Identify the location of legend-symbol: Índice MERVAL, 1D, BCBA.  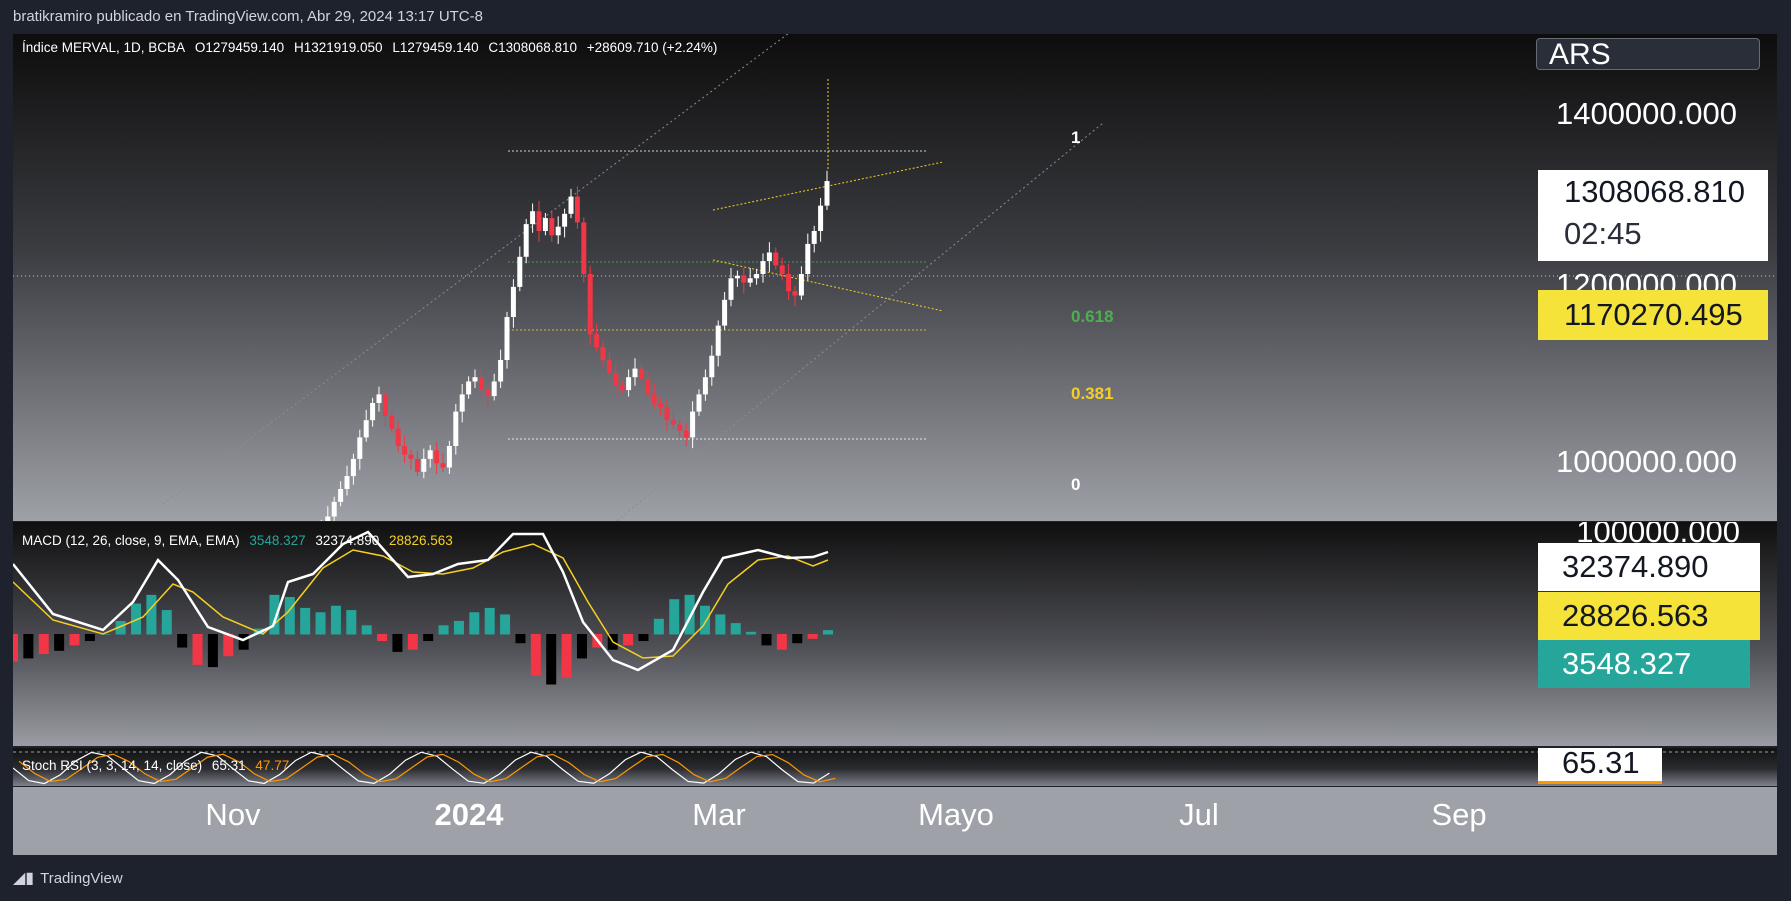
(104, 47).